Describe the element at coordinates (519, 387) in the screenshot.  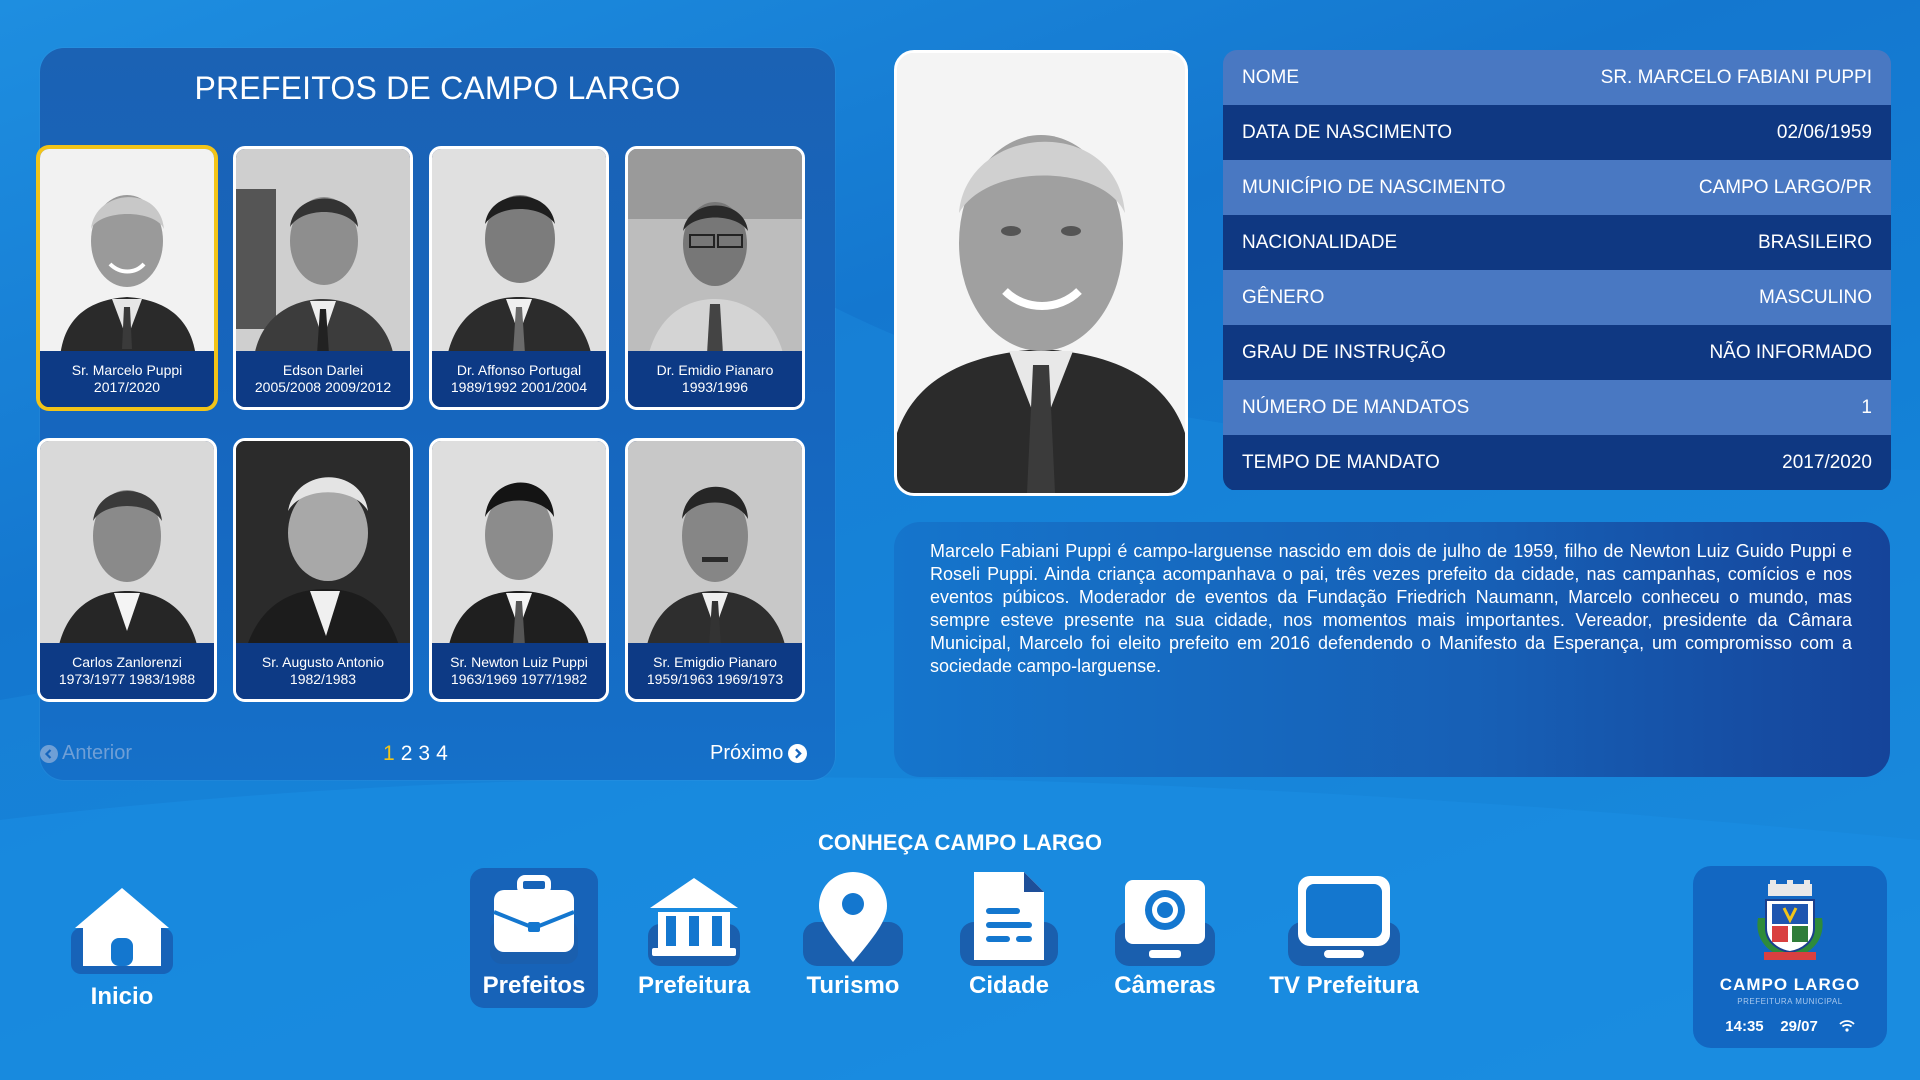
I see `mayor-terms: 1989/1992 2001/2004` at that location.